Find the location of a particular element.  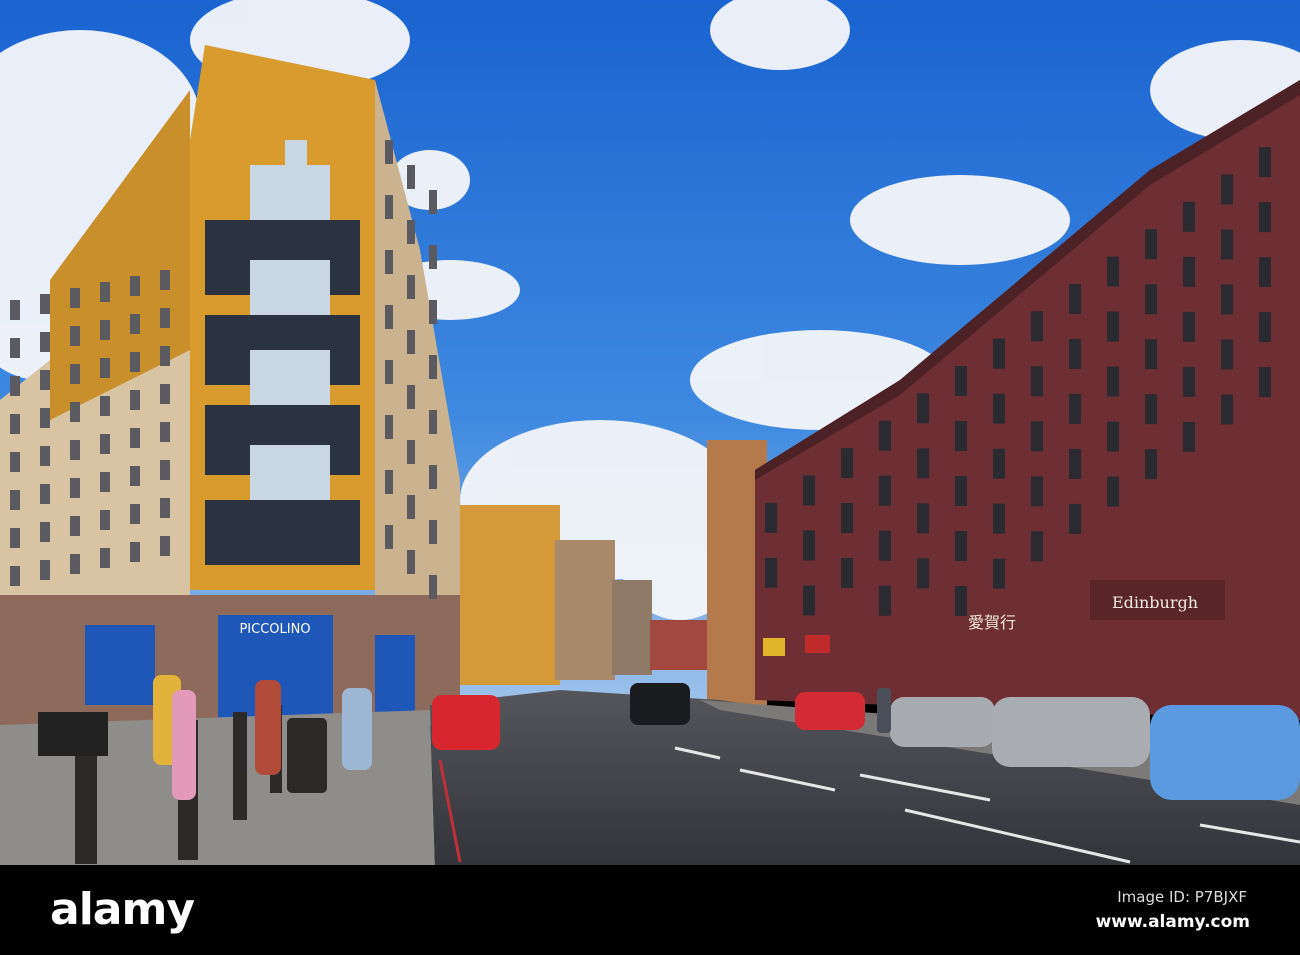

chinese-shop-sign: 愛賀行 is located at coordinates (992, 622).